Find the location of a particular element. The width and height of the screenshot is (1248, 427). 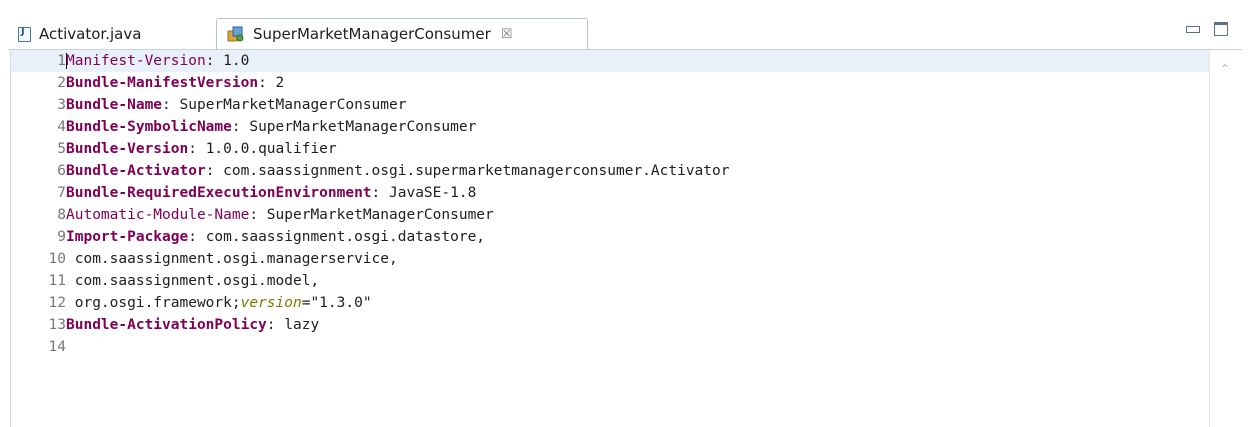

code-line: 14 is located at coordinates (611, 347).